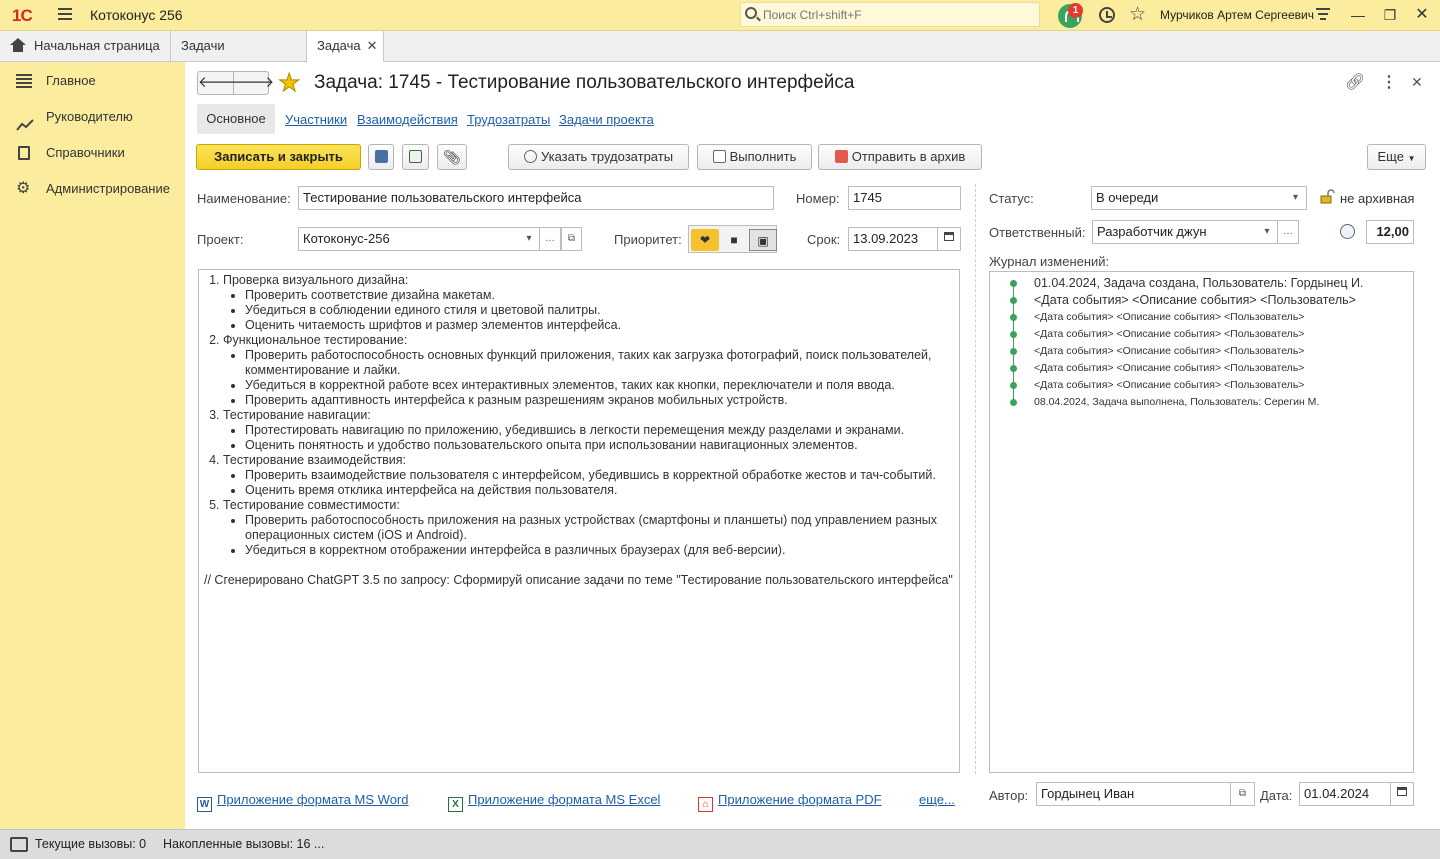 The image size is (1440, 859). What do you see at coordinates (1185, 232) in the screenshot?
I see `responsible-field: Разработчик джун` at bounding box center [1185, 232].